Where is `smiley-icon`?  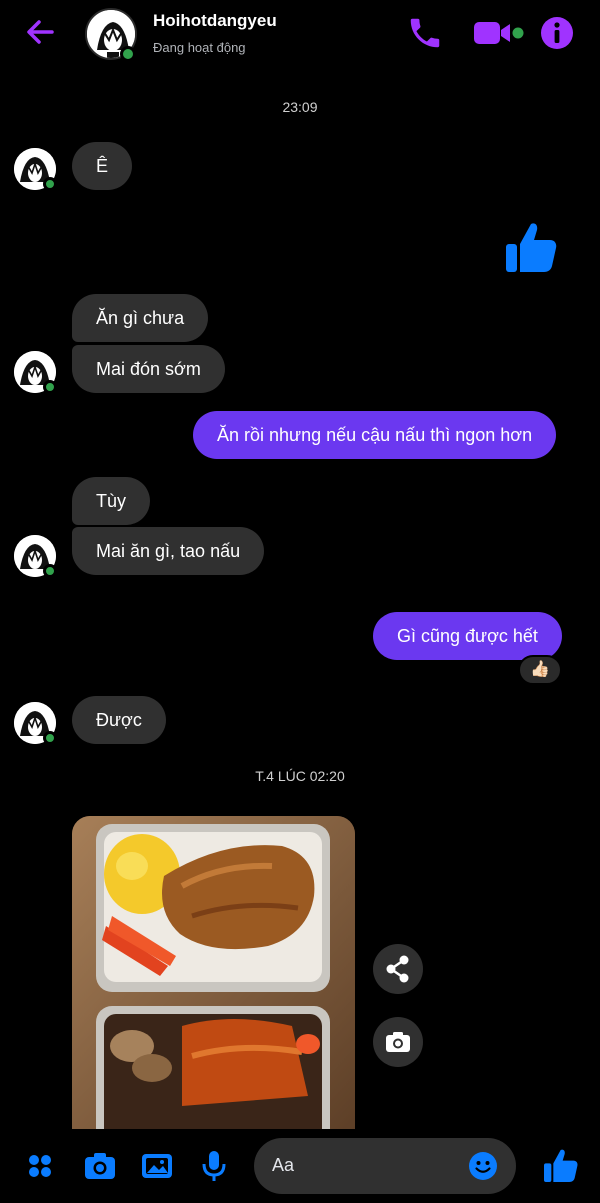 smiley-icon is located at coordinates (483, 1166).